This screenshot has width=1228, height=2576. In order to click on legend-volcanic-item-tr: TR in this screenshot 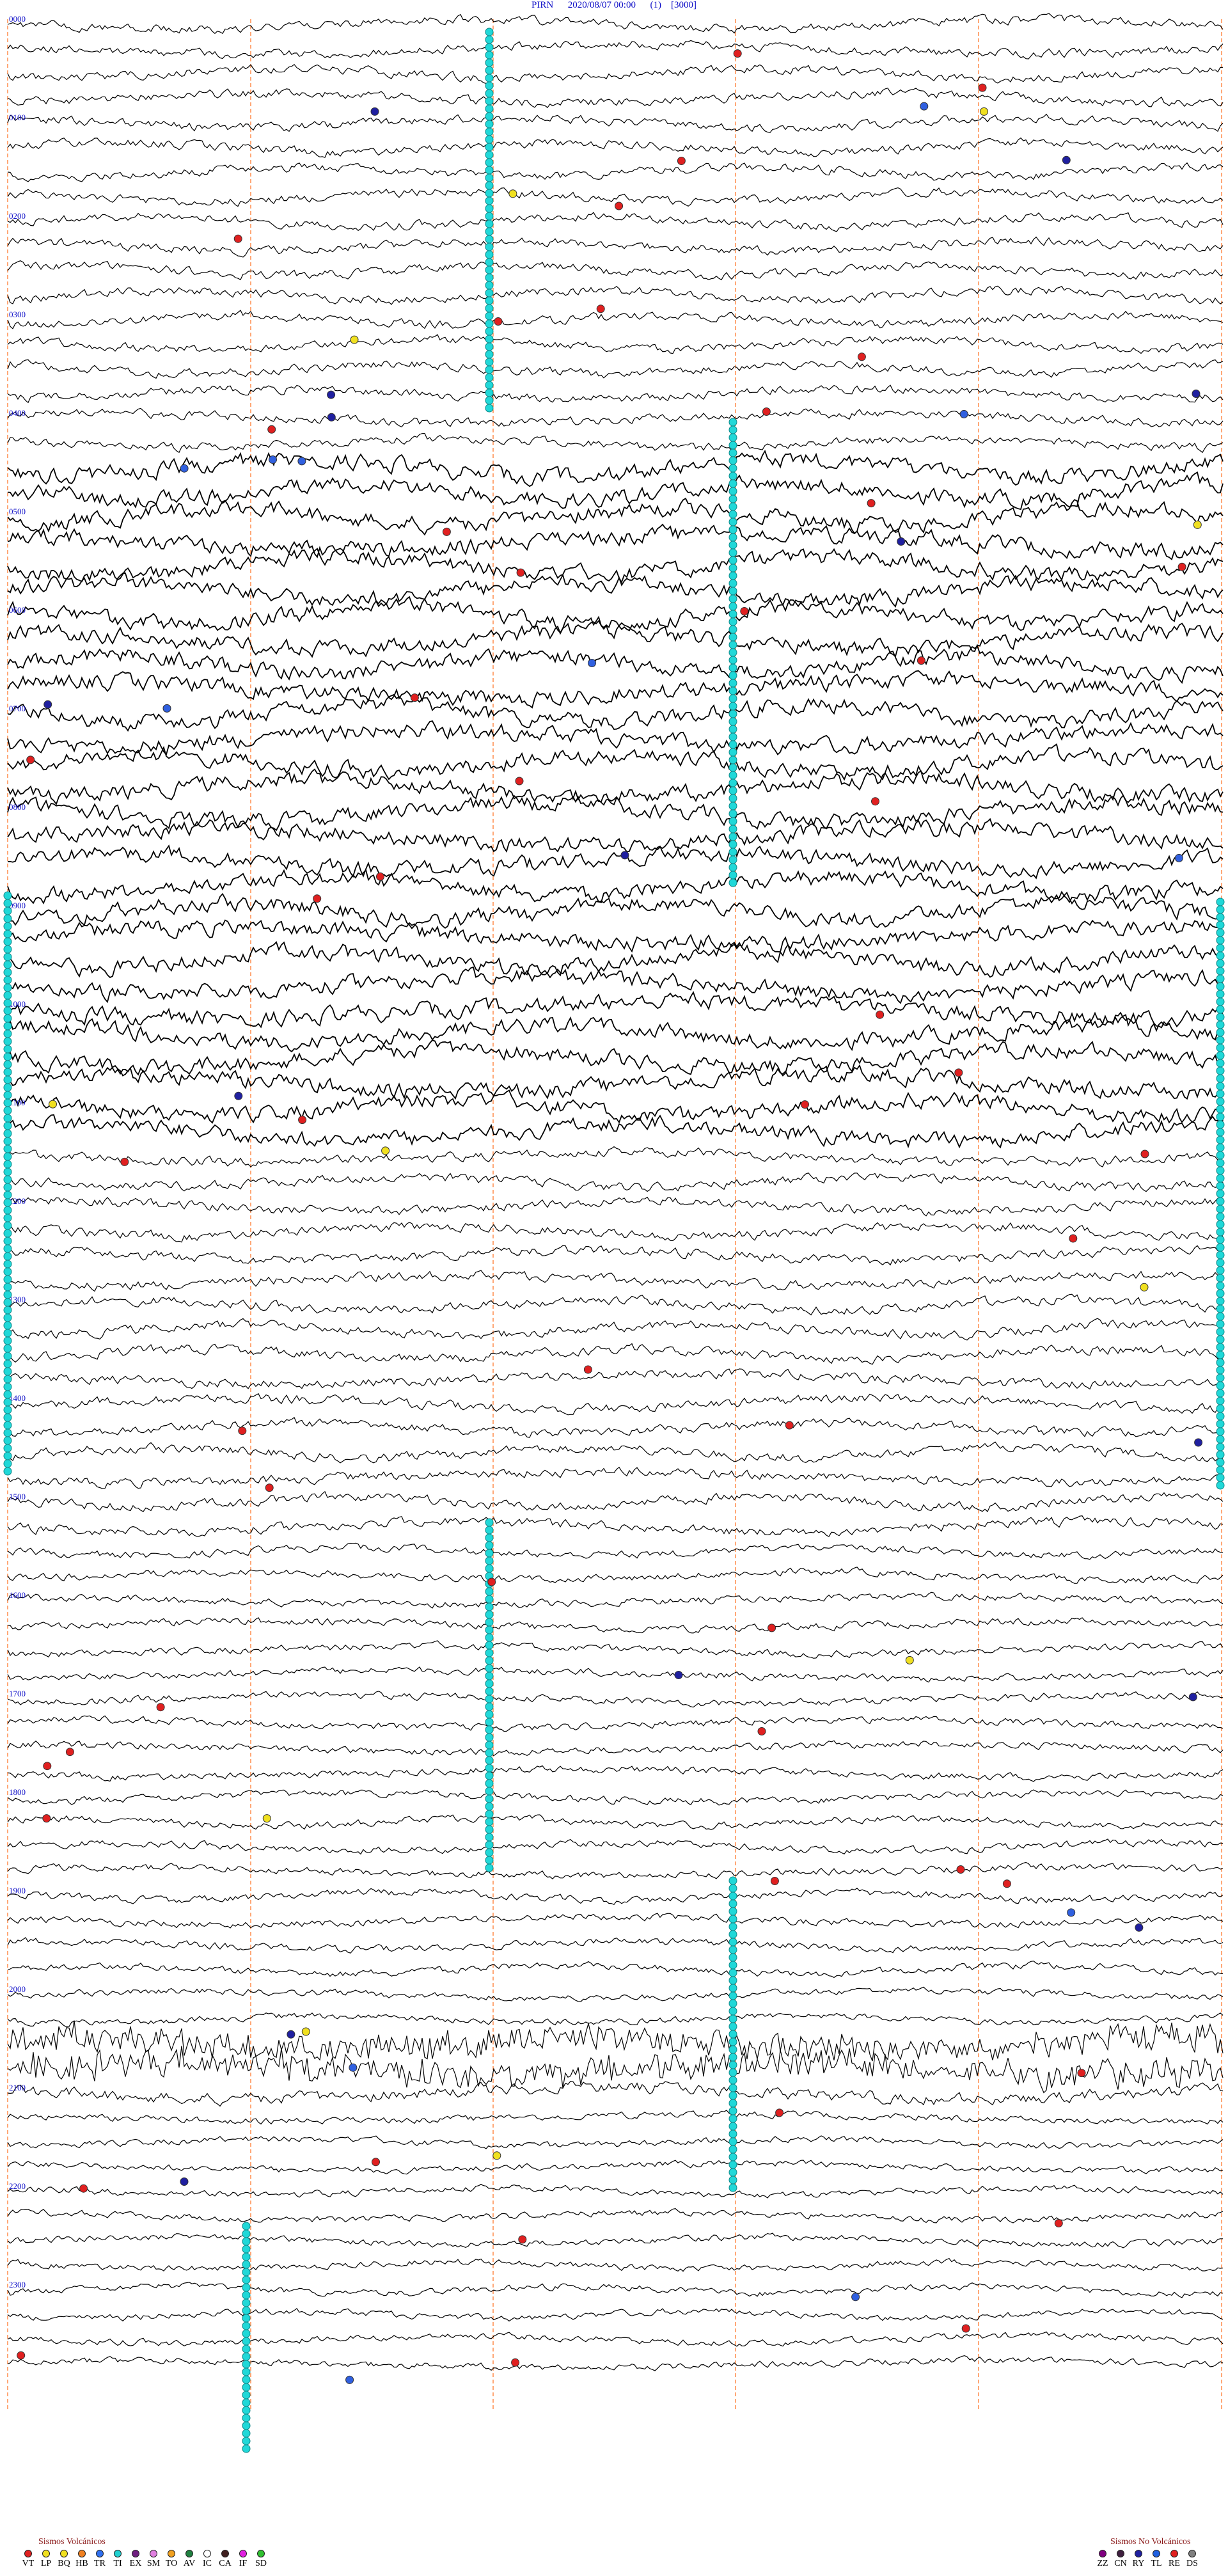, I will do `click(100, 2559)`.